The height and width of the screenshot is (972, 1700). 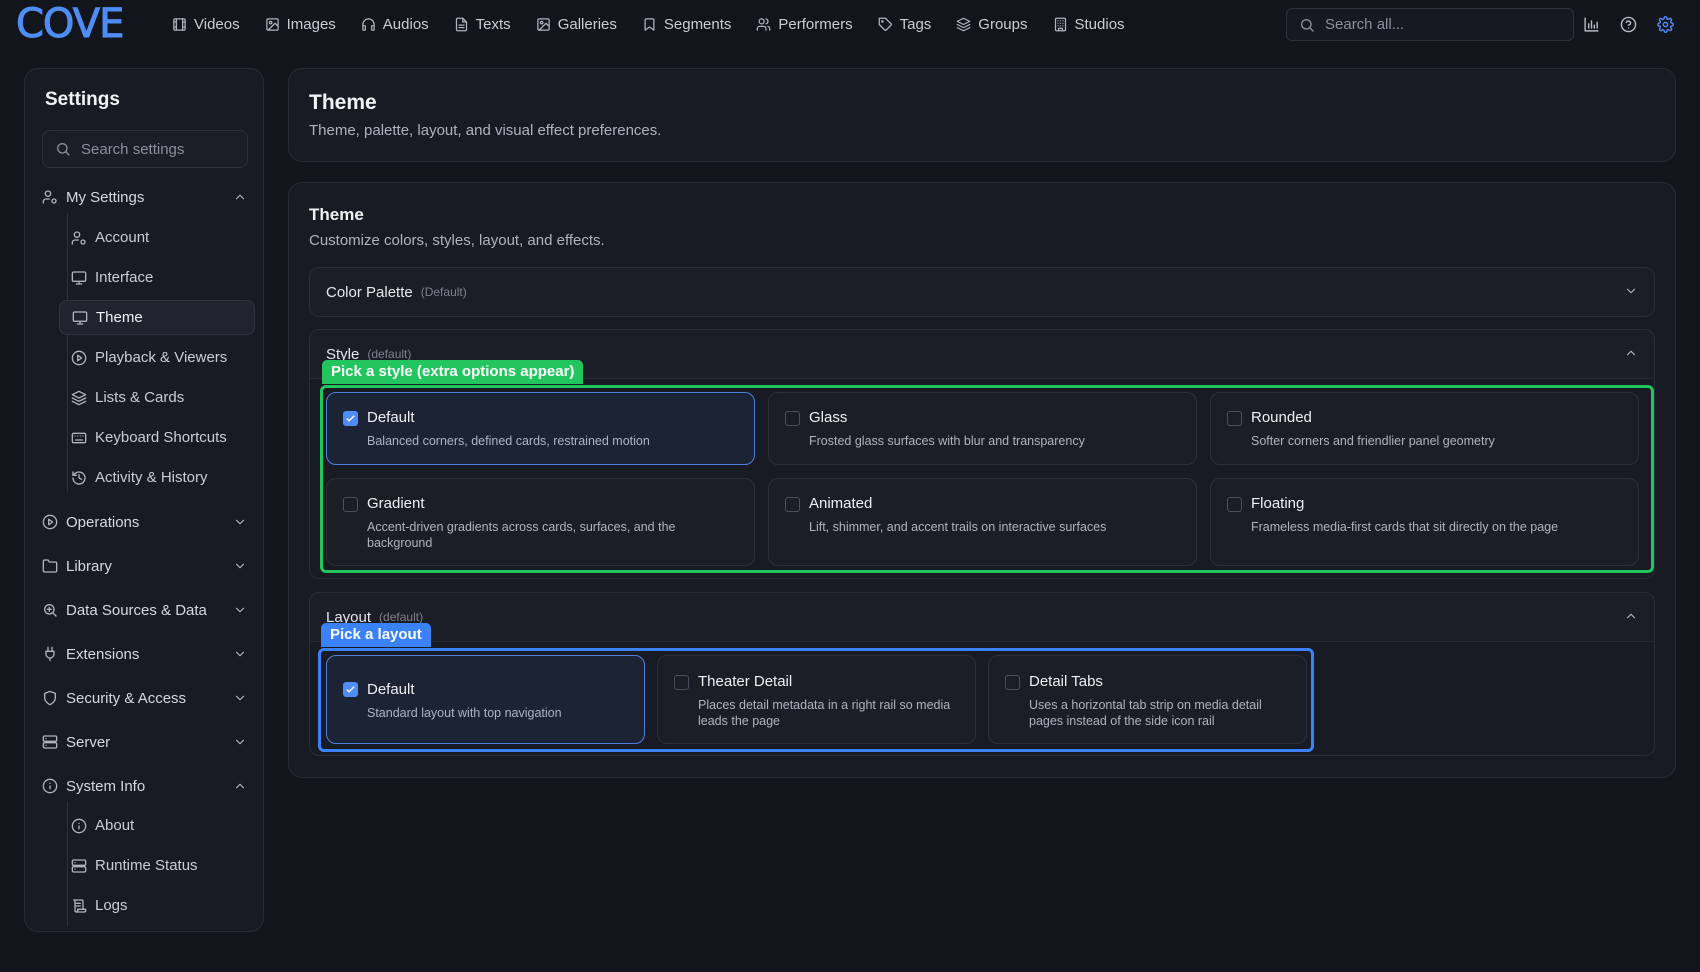 I want to click on sidebar-item-label: About, so click(x=115, y=825).